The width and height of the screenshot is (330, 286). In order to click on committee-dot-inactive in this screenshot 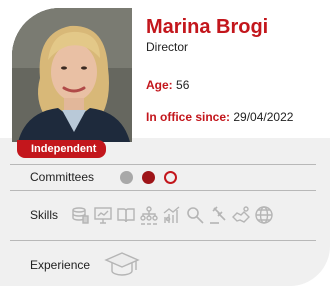, I will do `click(126, 177)`.